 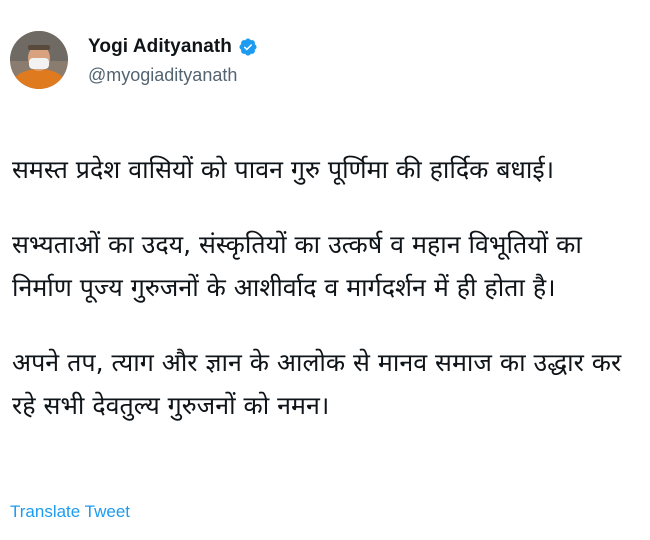 I want to click on author-name-row: Yogi Adityanath, so click(x=173, y=47).